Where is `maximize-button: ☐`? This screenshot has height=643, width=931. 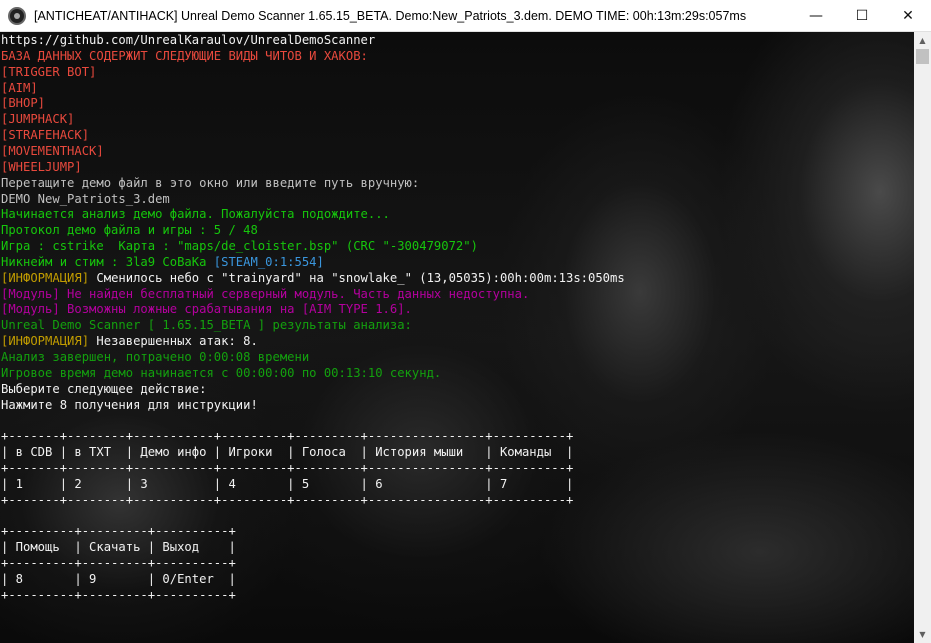 maximize-button: ☐ is located at coordinates (862, 16).